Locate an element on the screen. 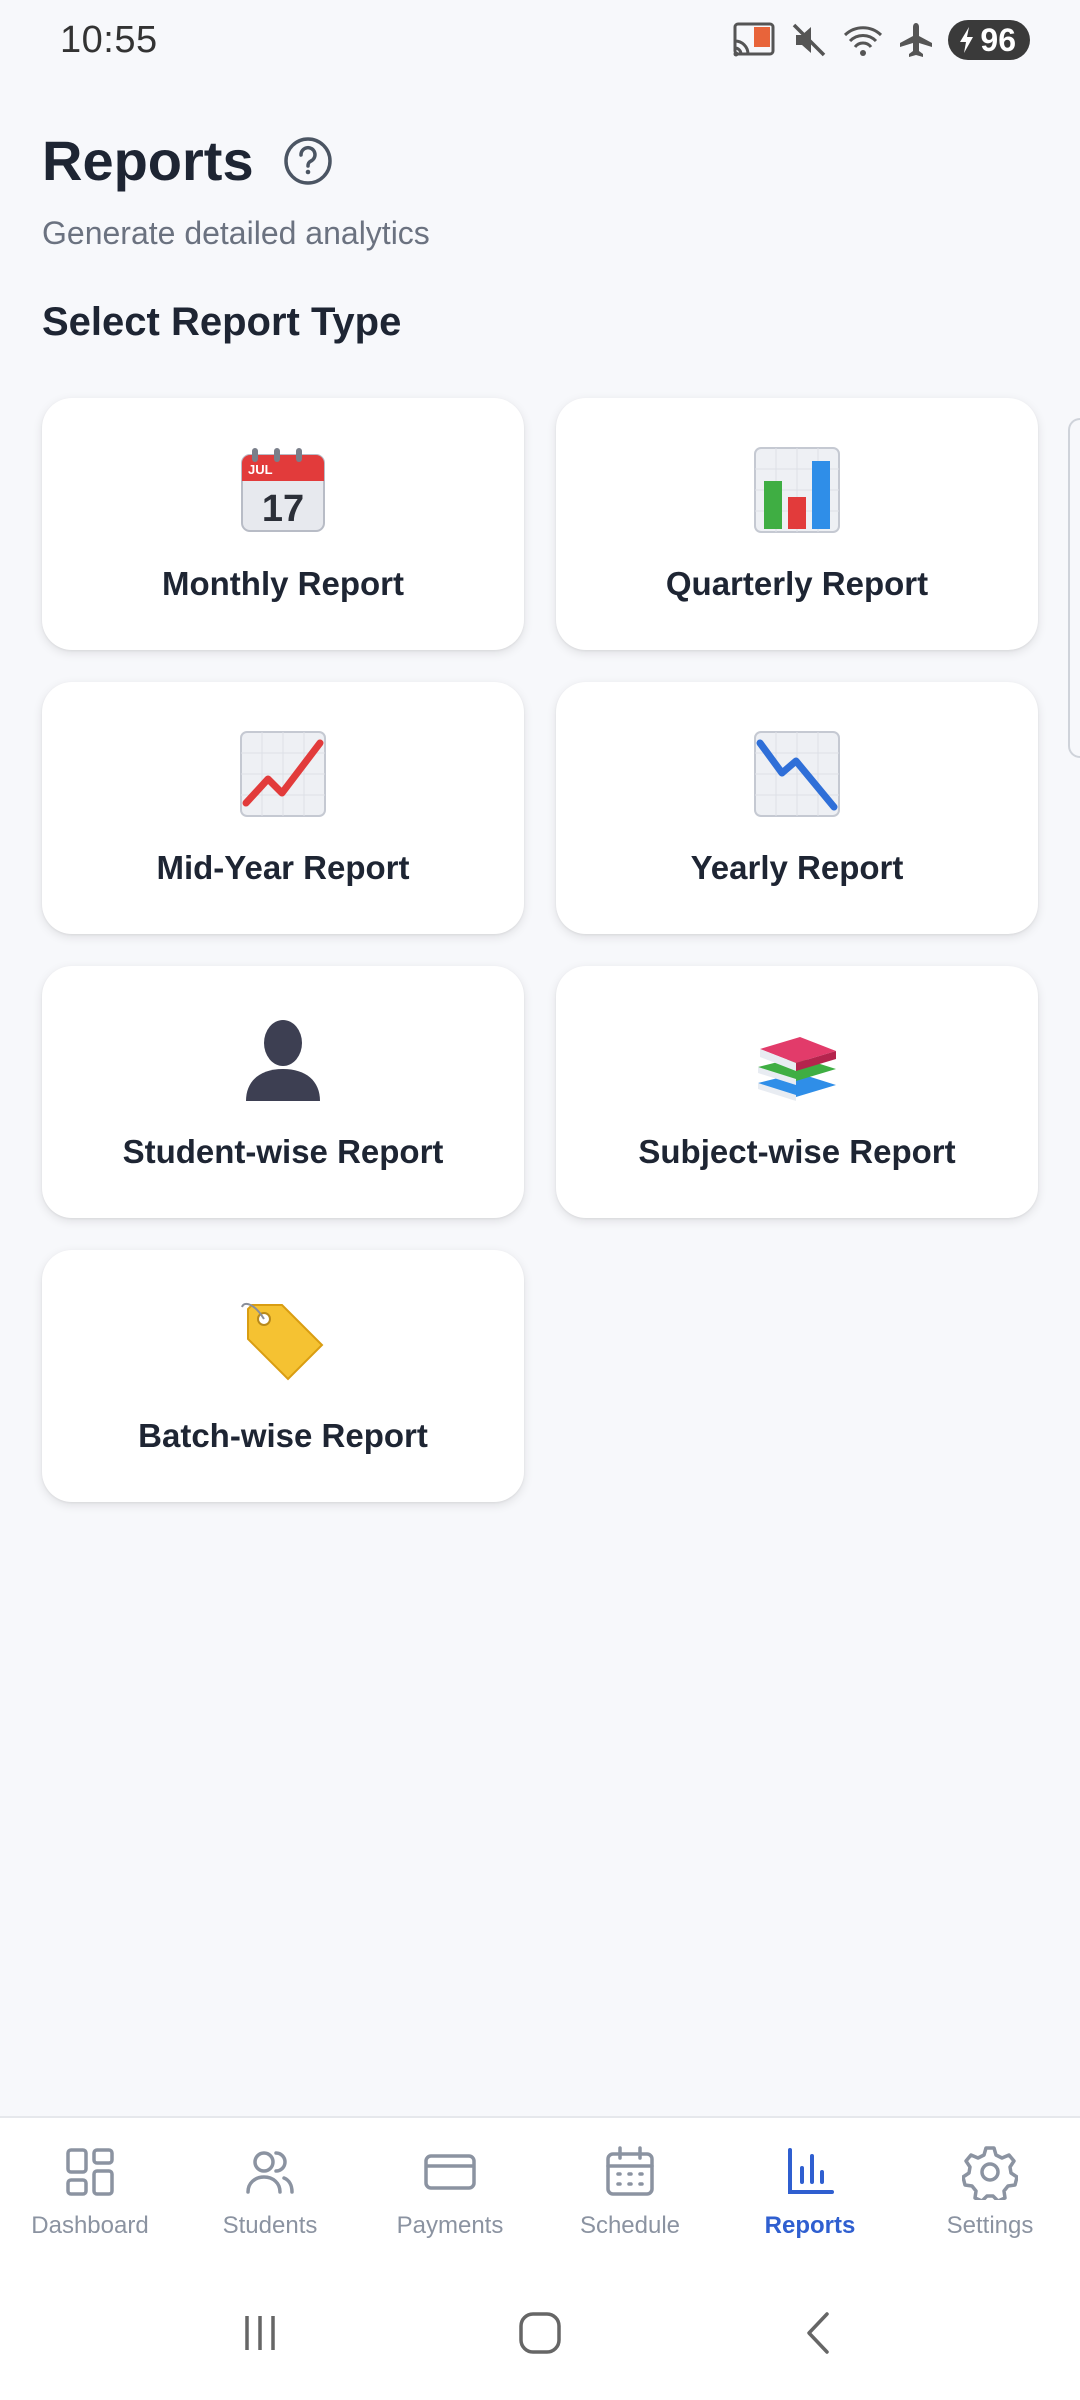 This screenshot has width=1080, height=2400. quarterly-report-card: Quarterly Report is located at coordinates (797, 524).